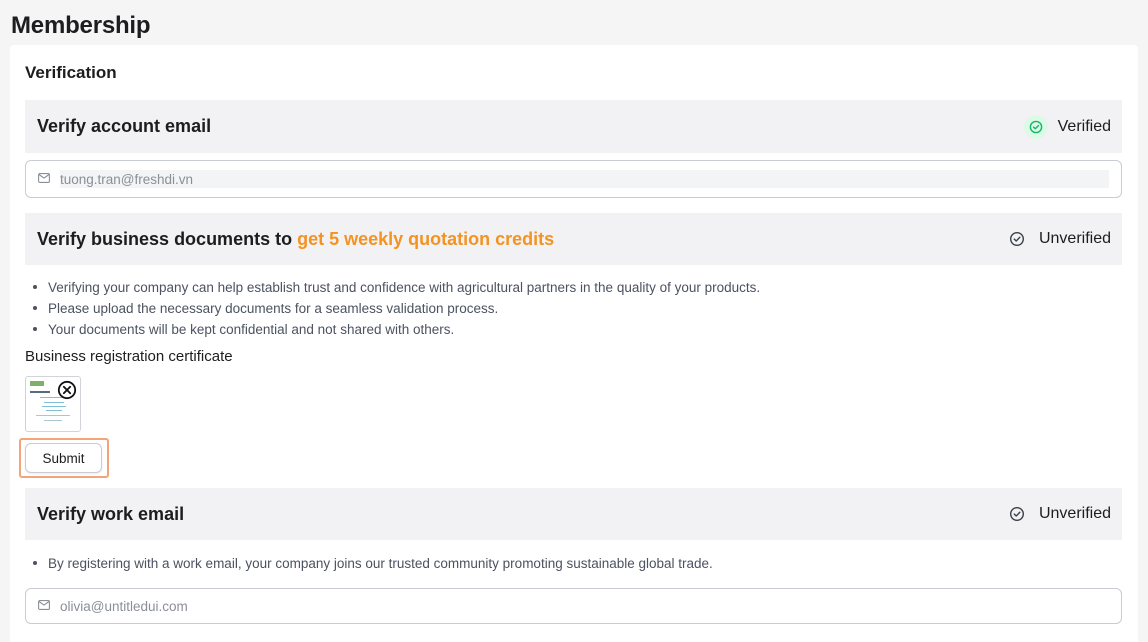  What do you see at coordinates (81, 25) in the screenshot?
I see `page-title: Membership` at bounding box center [81, 25].